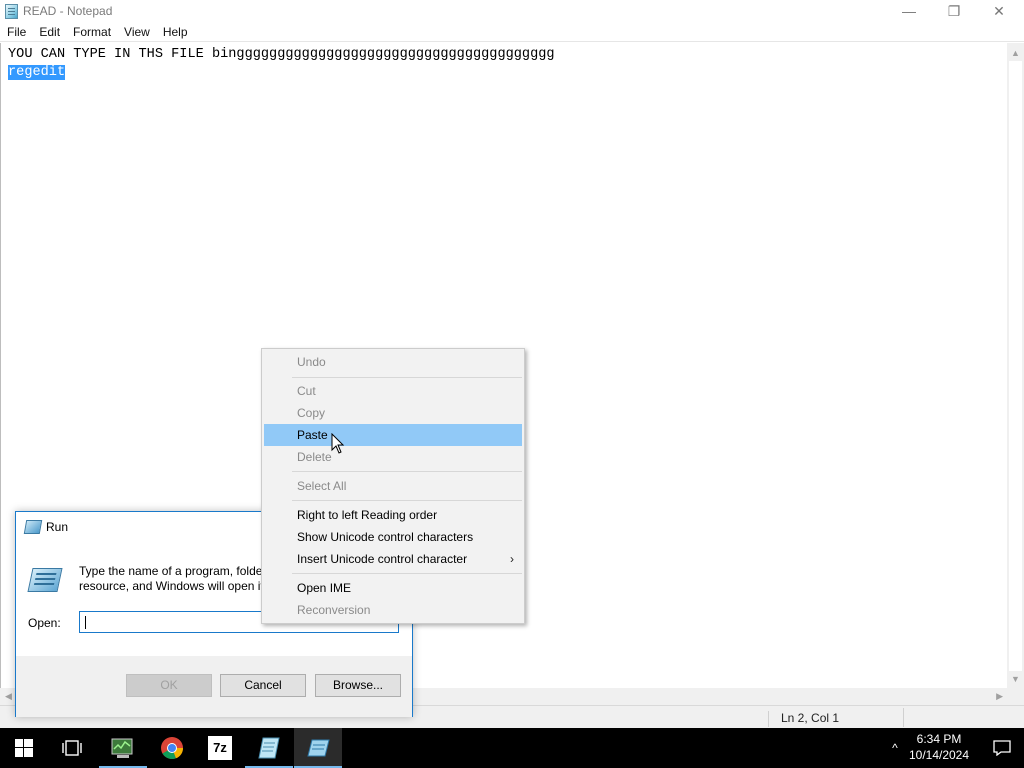 This screenshot has width=1024, height=768. I want to click on taskbar-notepad, so click(269, 748).